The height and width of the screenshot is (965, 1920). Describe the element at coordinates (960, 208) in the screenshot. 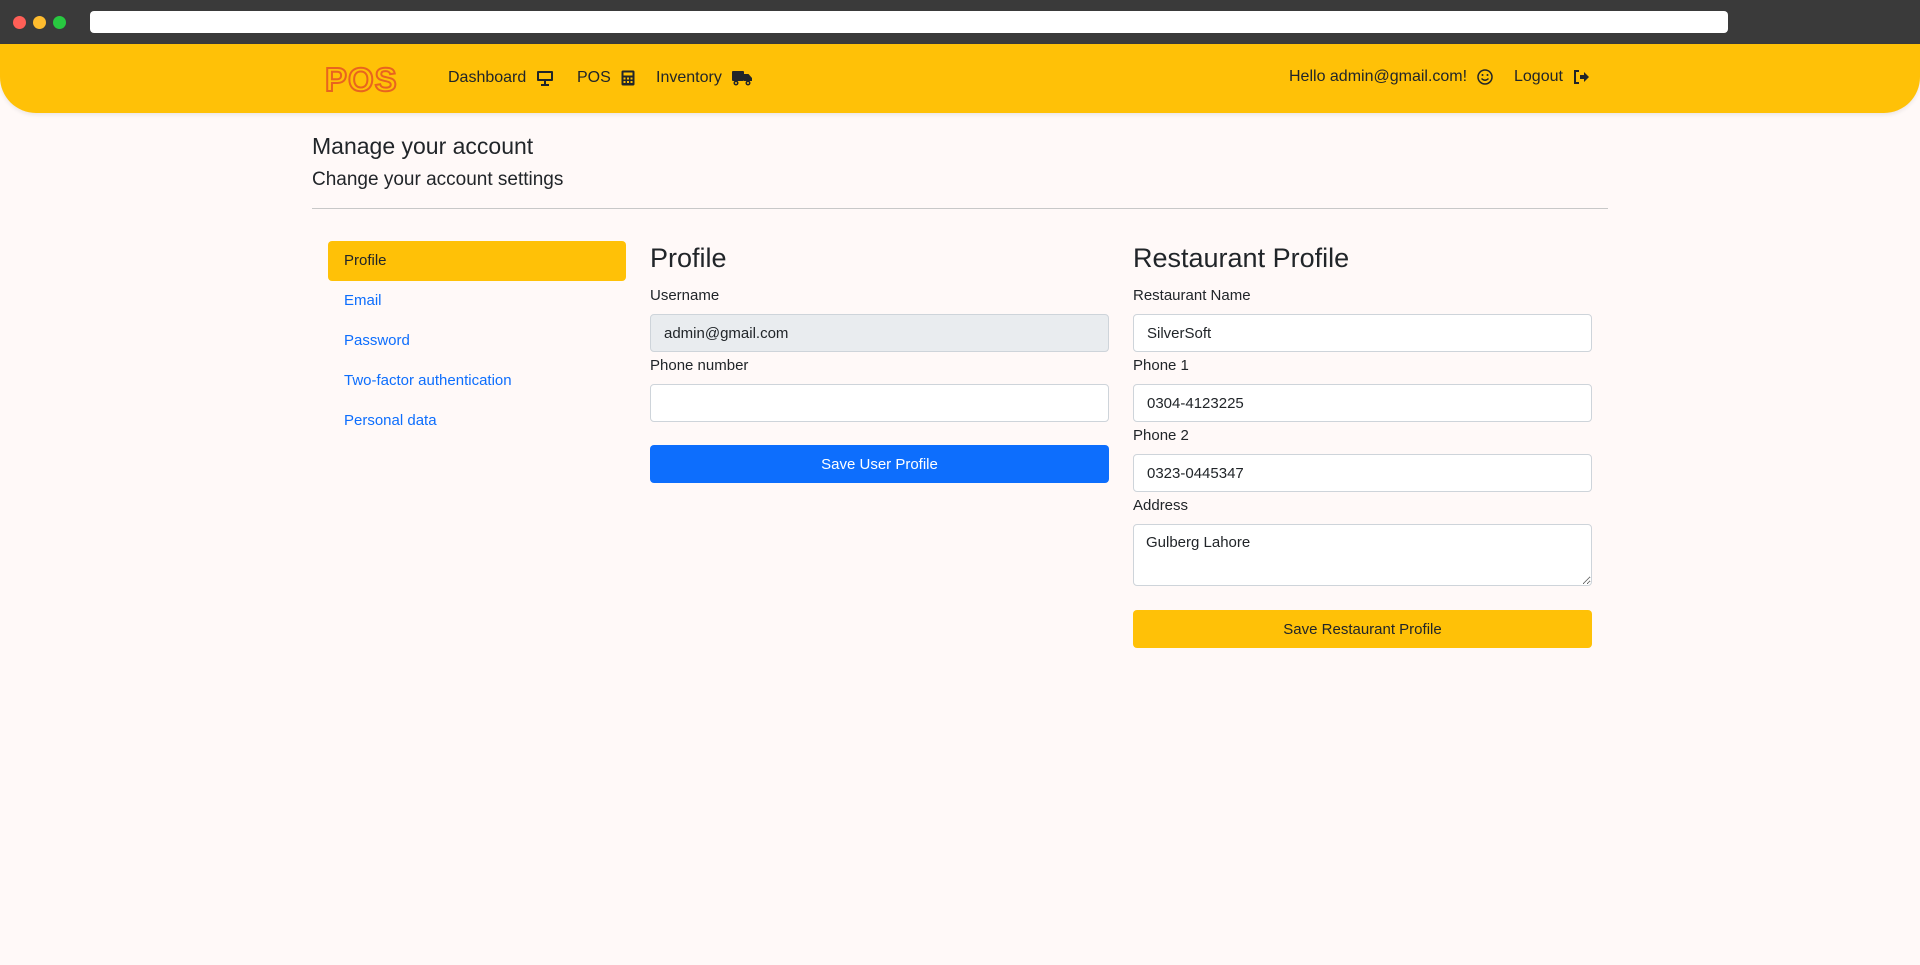

I see `header-divider` at that location.